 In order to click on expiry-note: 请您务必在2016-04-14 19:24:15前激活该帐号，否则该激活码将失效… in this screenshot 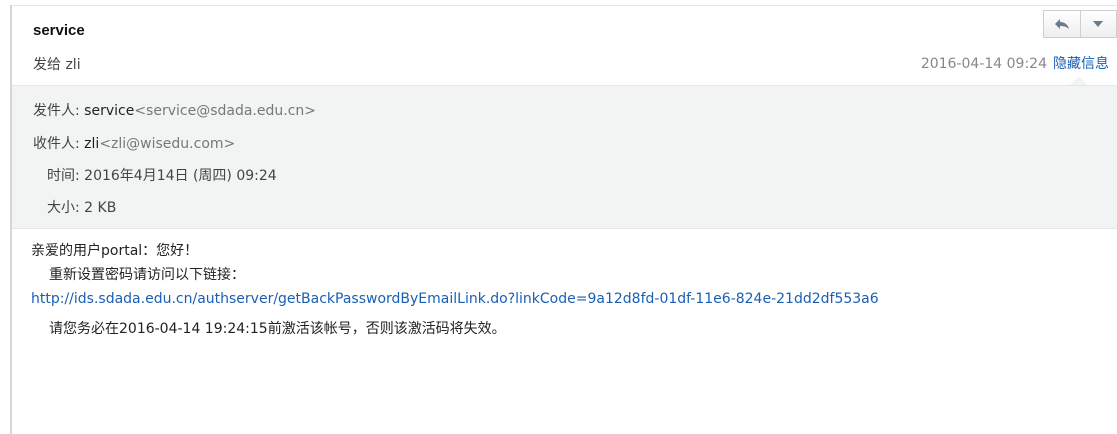, I will do `click(277, 329)`.